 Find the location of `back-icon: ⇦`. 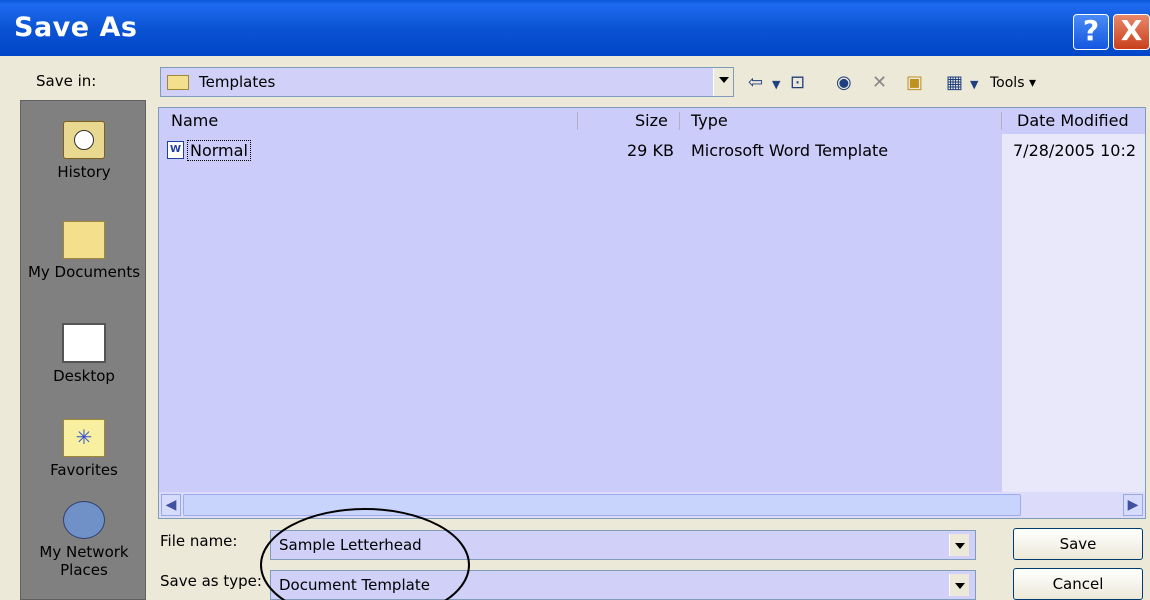

back-icon: ⇦ is located at coordinates (755, 82).